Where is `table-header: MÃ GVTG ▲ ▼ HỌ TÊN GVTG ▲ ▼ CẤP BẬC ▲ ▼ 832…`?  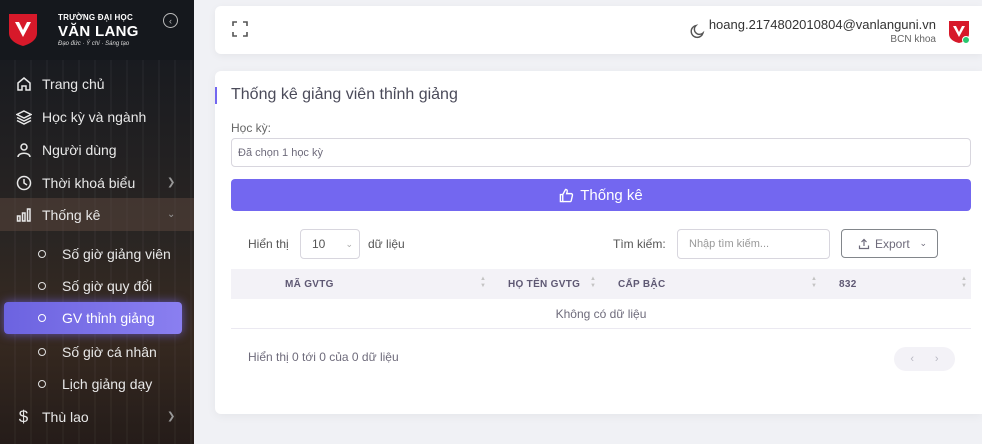 table-header: MÃ GVTG ▲ ▼ HỌ TÊN GVTG ▲ ▼ CẤP BẬC ▲ ▼ 832… is located at coordinates (601, 284).